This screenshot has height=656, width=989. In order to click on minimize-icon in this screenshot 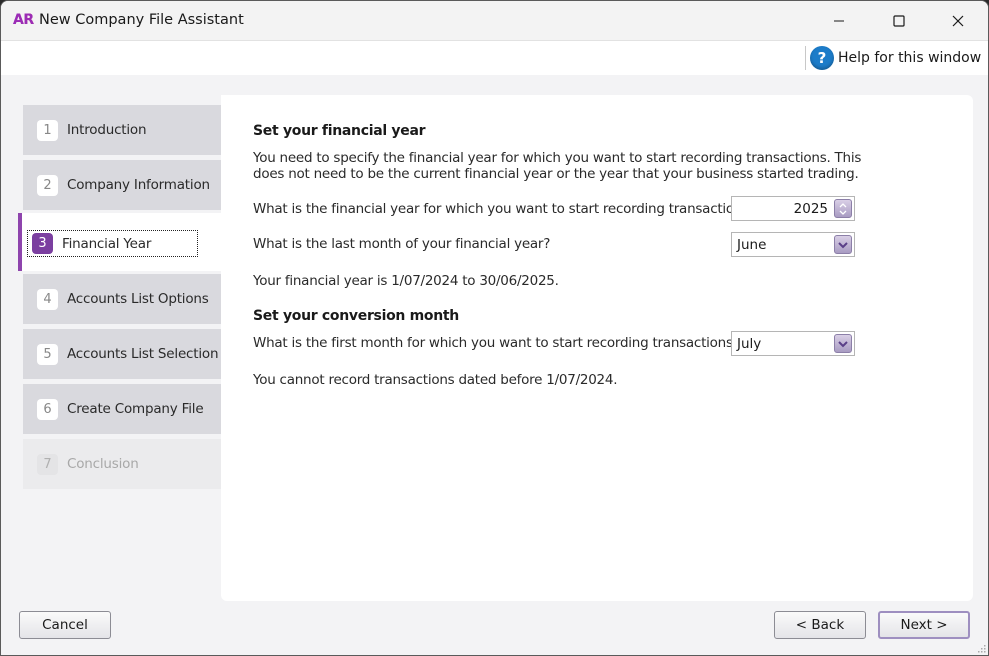, I will do `click(839, 21)`.